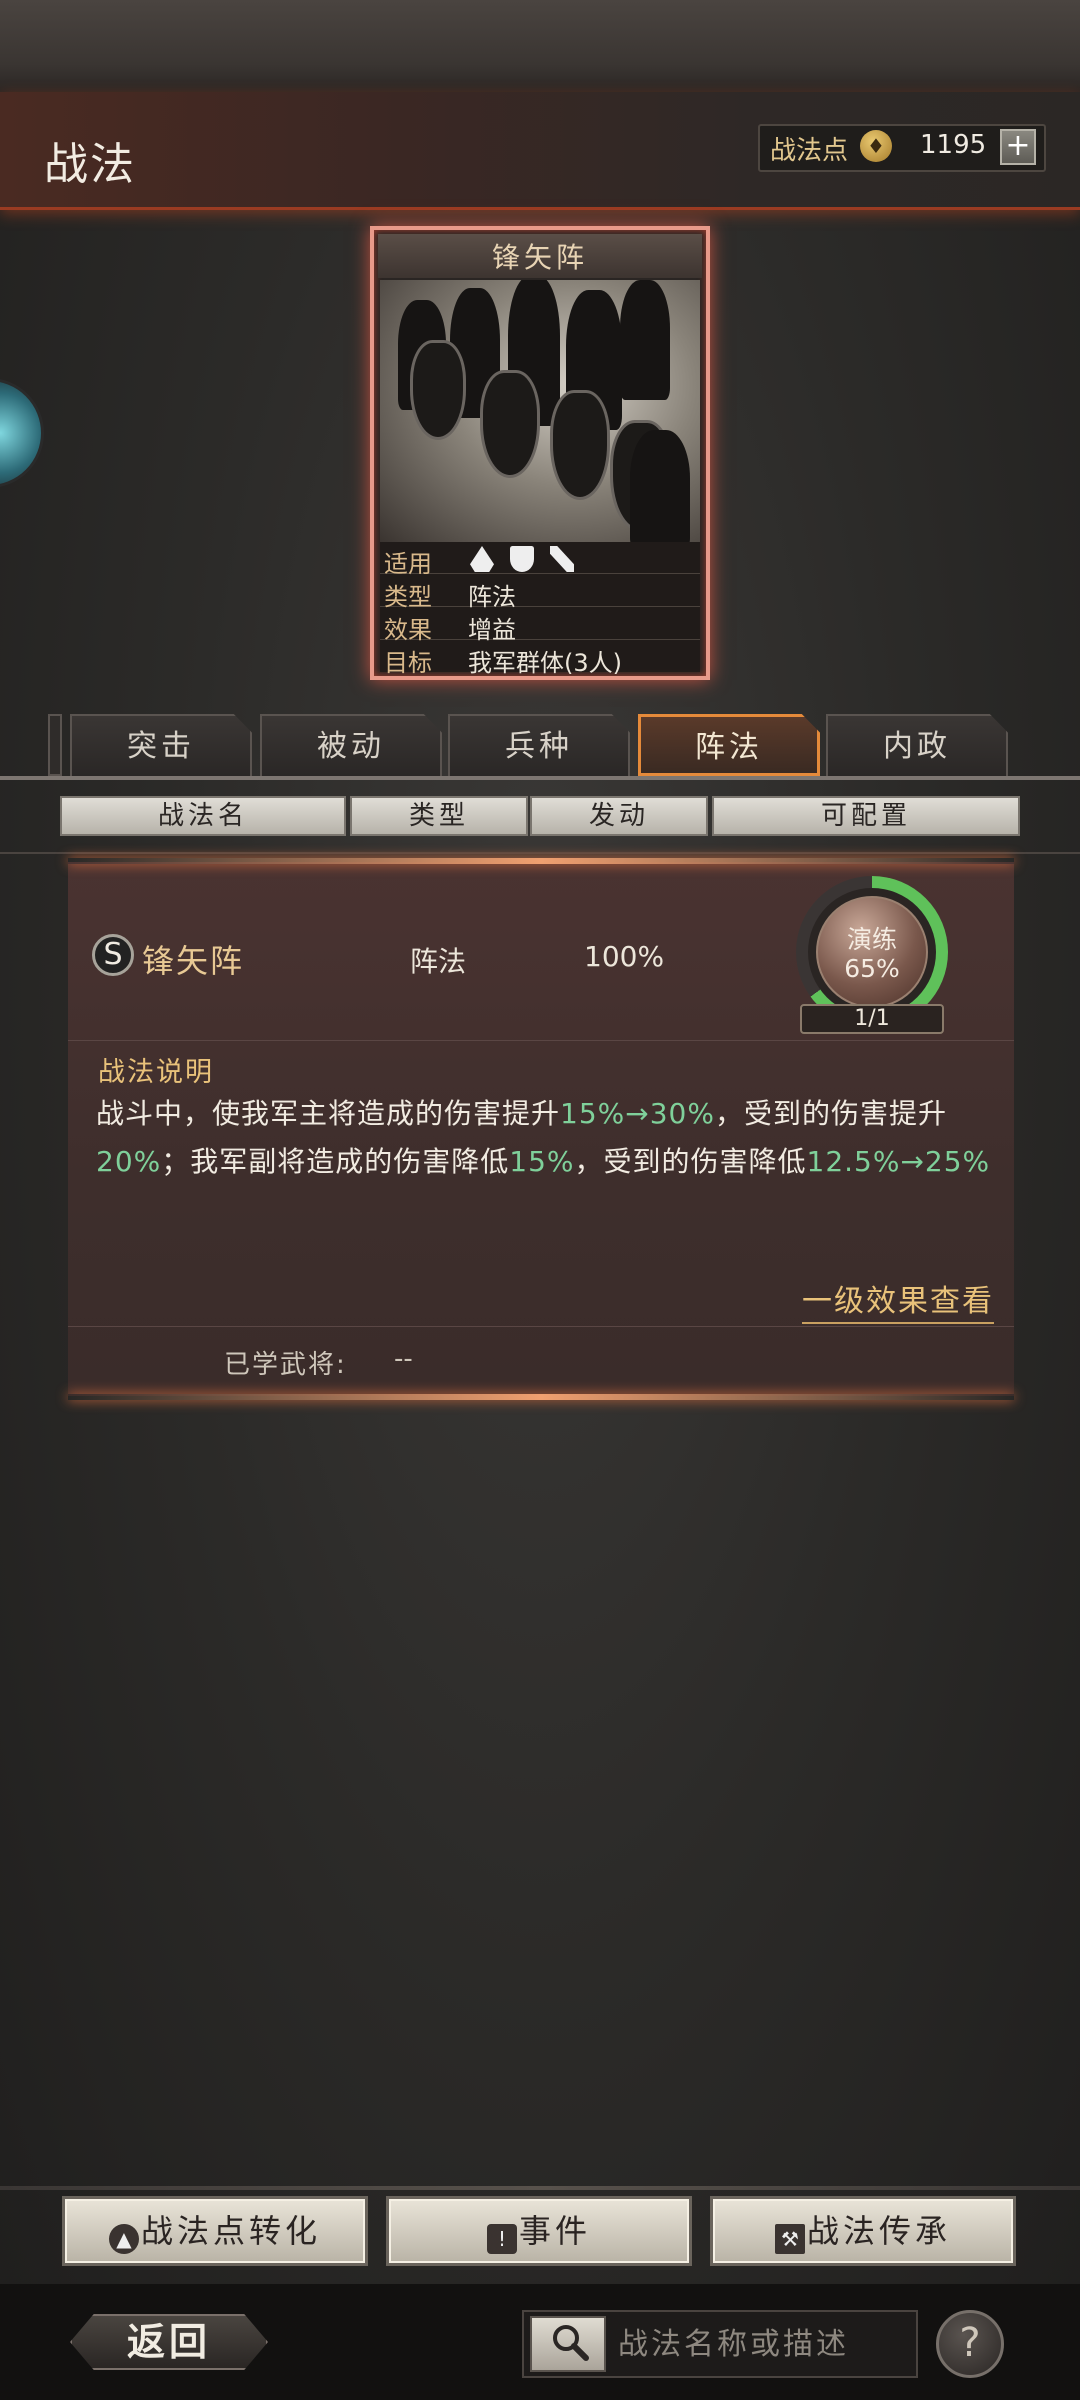  What do you see at coordinates (22, 433) in the screenshot?
I see `side-avatar-button` at bounding box center [22, 433].